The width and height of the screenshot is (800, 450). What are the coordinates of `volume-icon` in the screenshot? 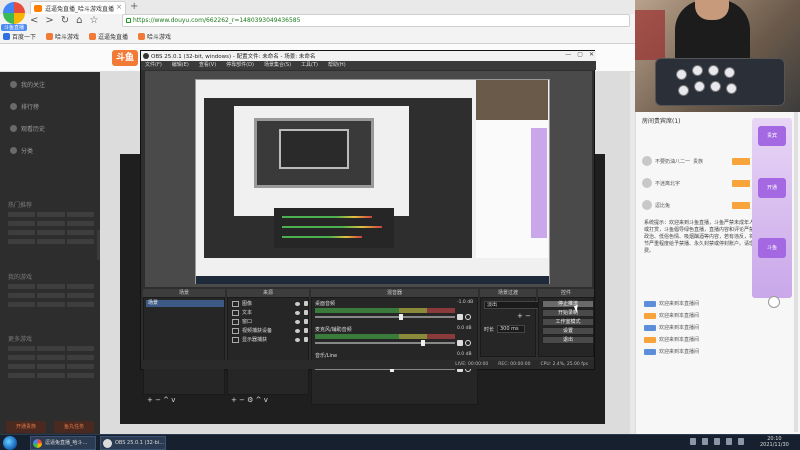 It's located at (717, 441).